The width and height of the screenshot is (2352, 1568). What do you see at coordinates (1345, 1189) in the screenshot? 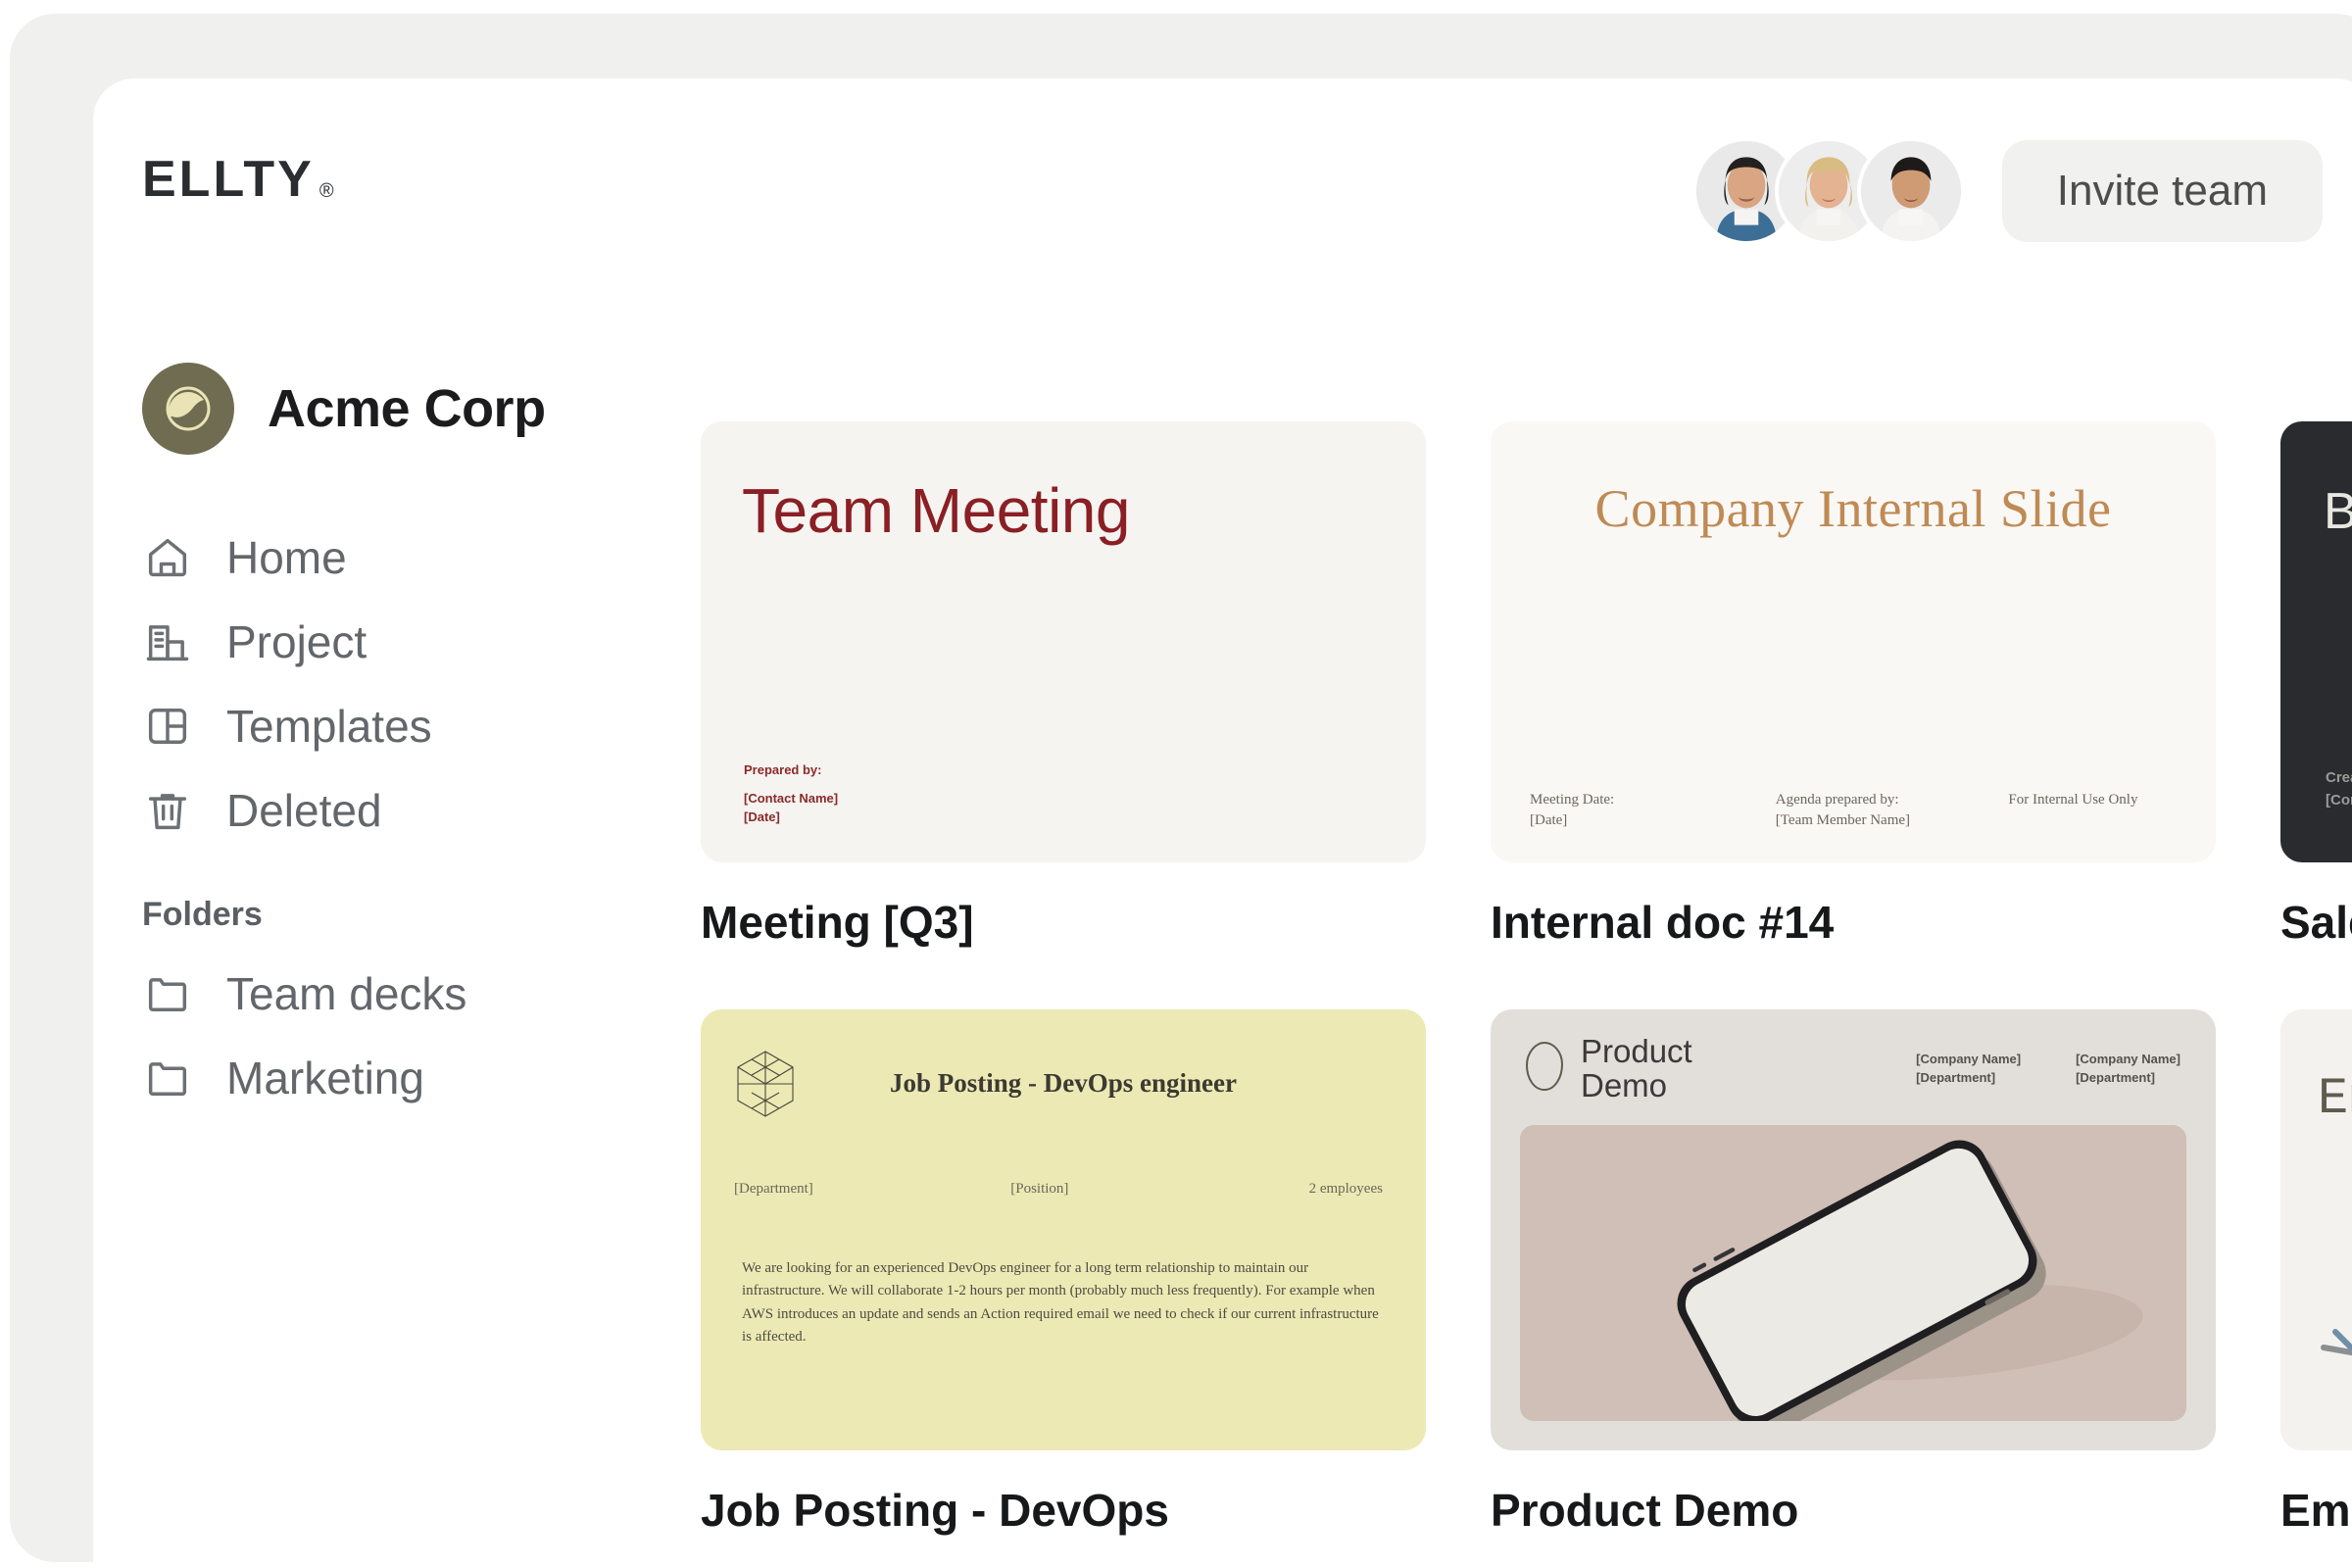
I see `employees-count: 2 employees` at bounding box center [1345, 1189].